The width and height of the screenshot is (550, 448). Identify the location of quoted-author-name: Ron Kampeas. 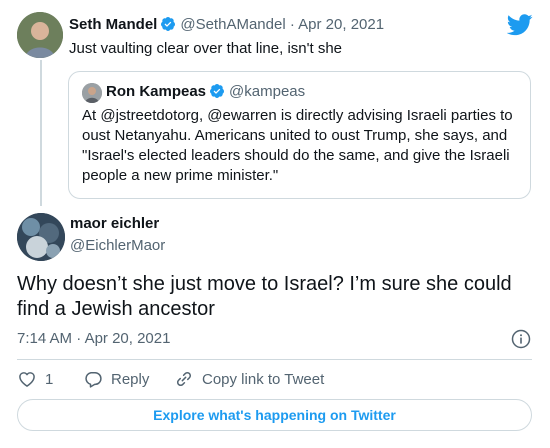
(156, 91).